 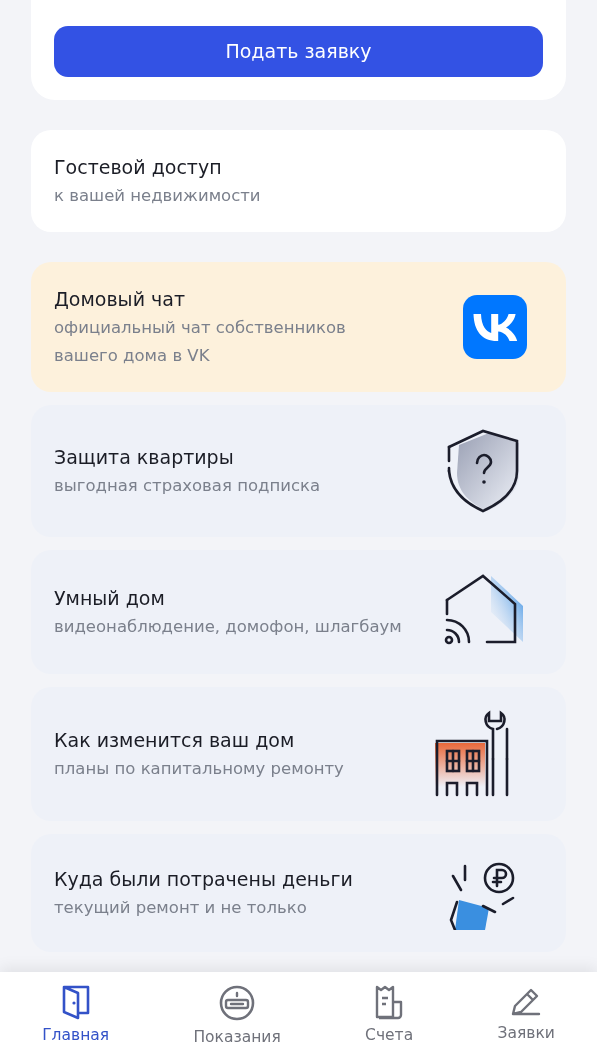 I want to click on card-subtitle: текущий ремонт и не только, so click(x=181, y=908).